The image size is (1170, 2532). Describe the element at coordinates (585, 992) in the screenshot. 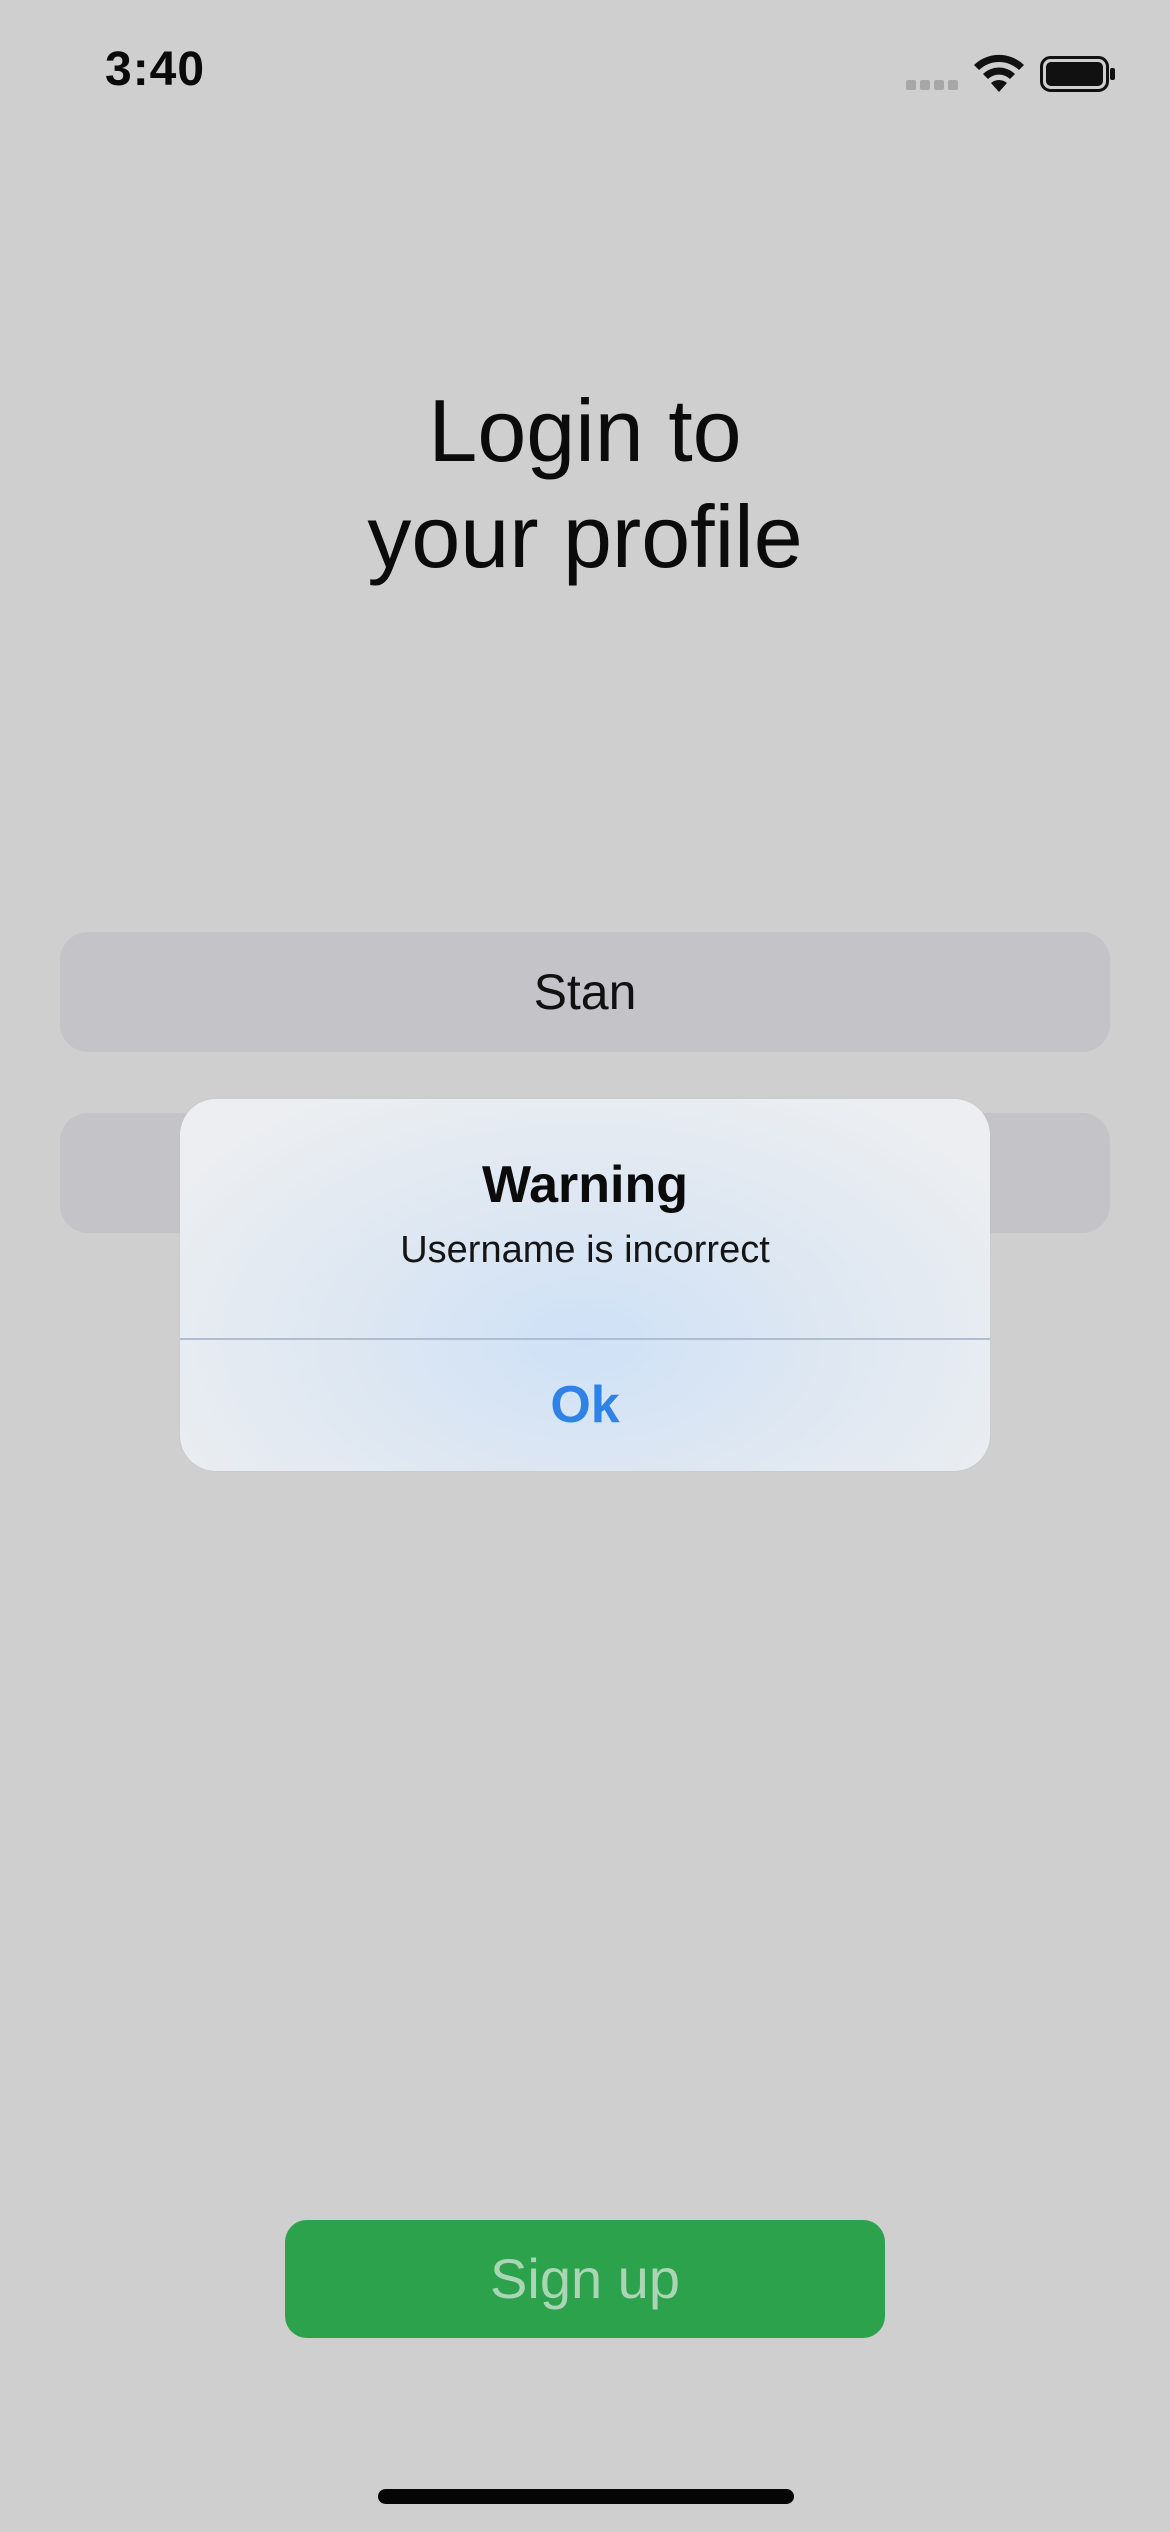

I see `username-field` at that location.